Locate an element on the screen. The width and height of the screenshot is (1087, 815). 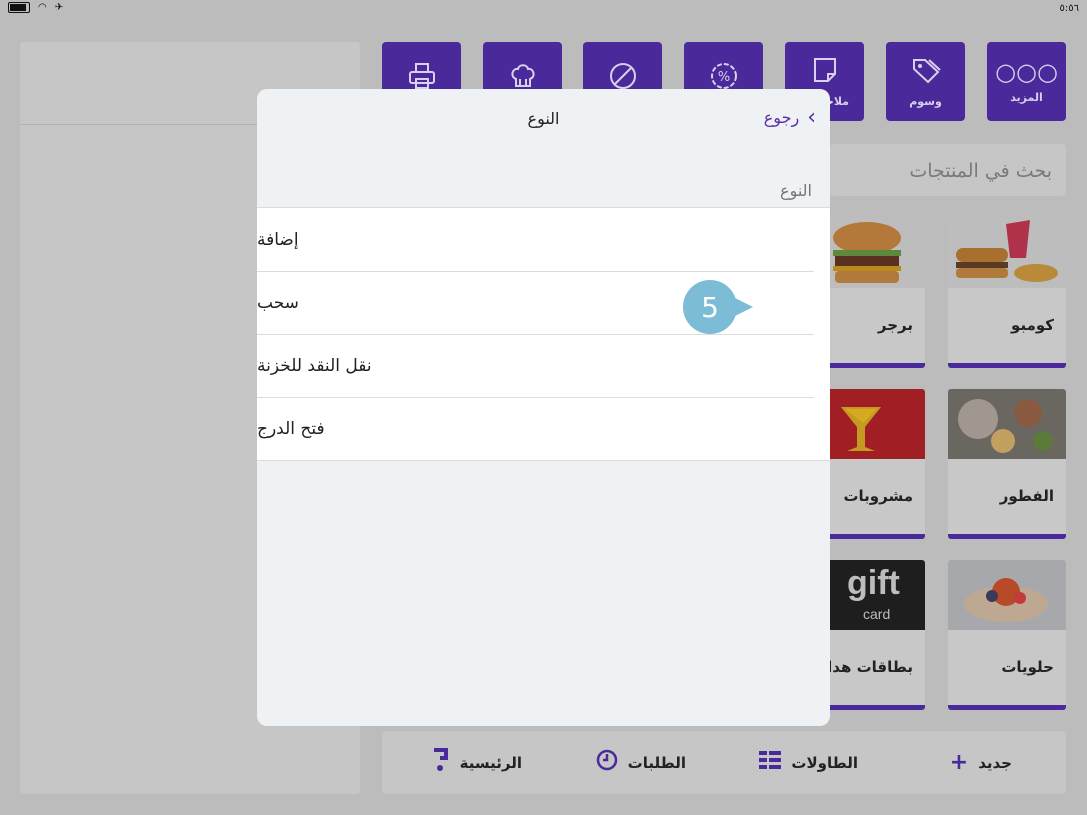
search-input is located at coordinates (949, 171).